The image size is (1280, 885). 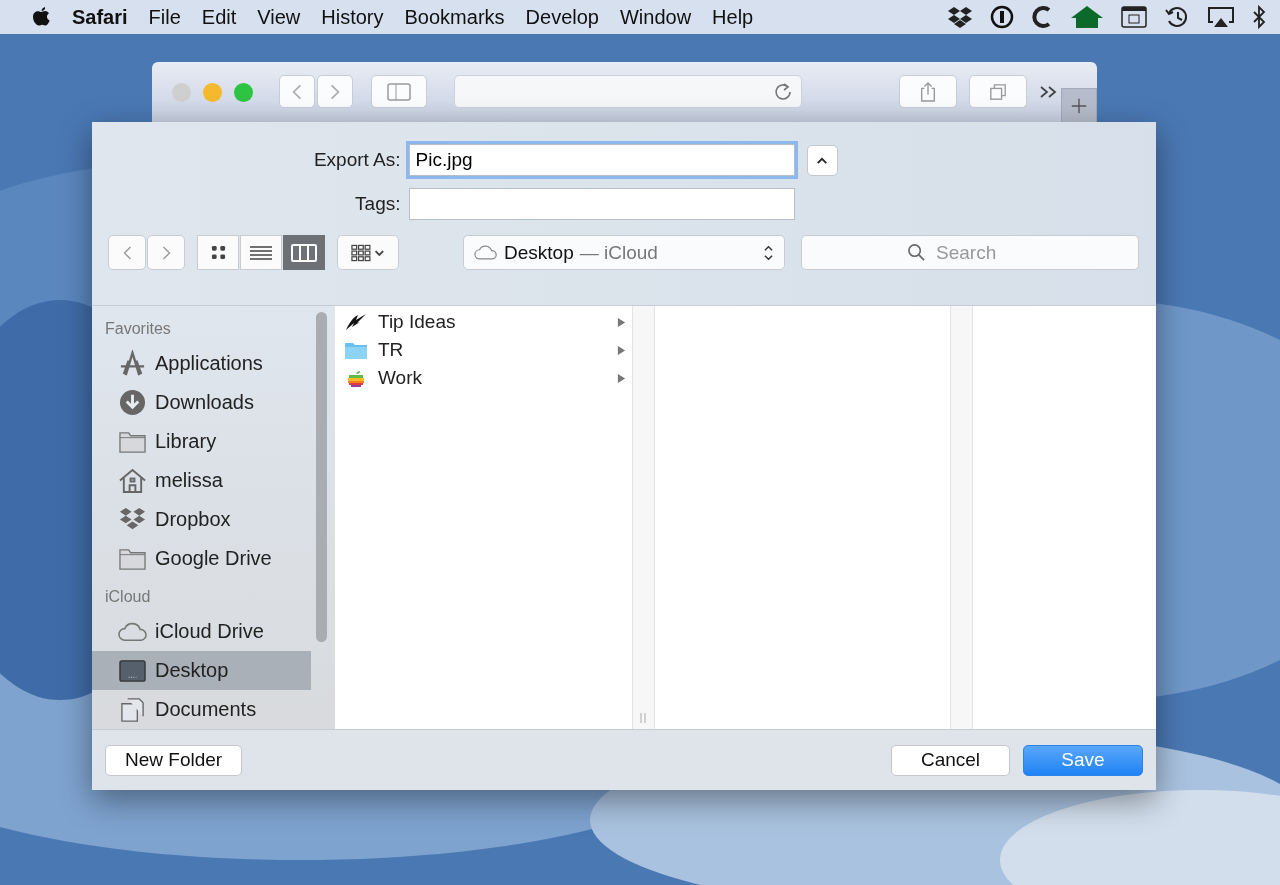 I want to click on location-name: Desktop, so click(x=539, y=252).